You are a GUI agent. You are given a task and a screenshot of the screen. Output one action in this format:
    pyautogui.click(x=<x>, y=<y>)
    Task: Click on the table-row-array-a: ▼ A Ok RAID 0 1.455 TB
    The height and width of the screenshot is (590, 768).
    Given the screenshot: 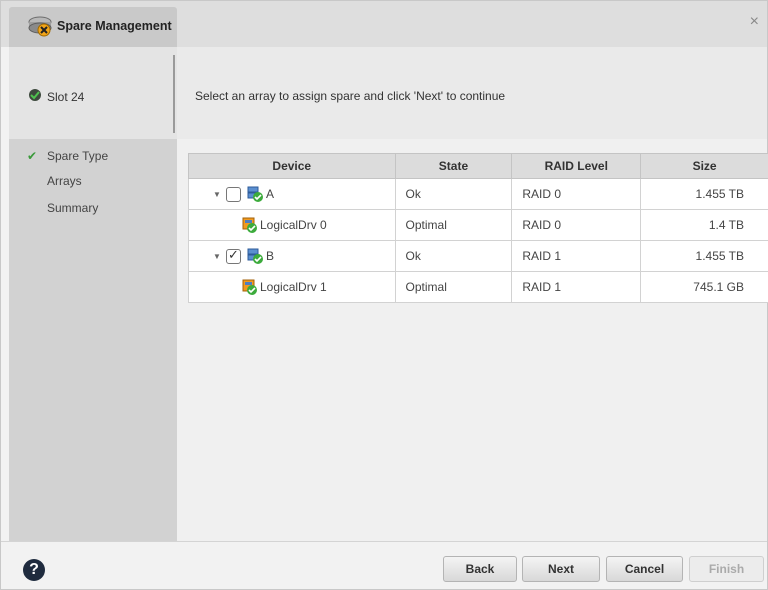 What is the action you would take?
    pyautogui.click(x=478, y=194)
    